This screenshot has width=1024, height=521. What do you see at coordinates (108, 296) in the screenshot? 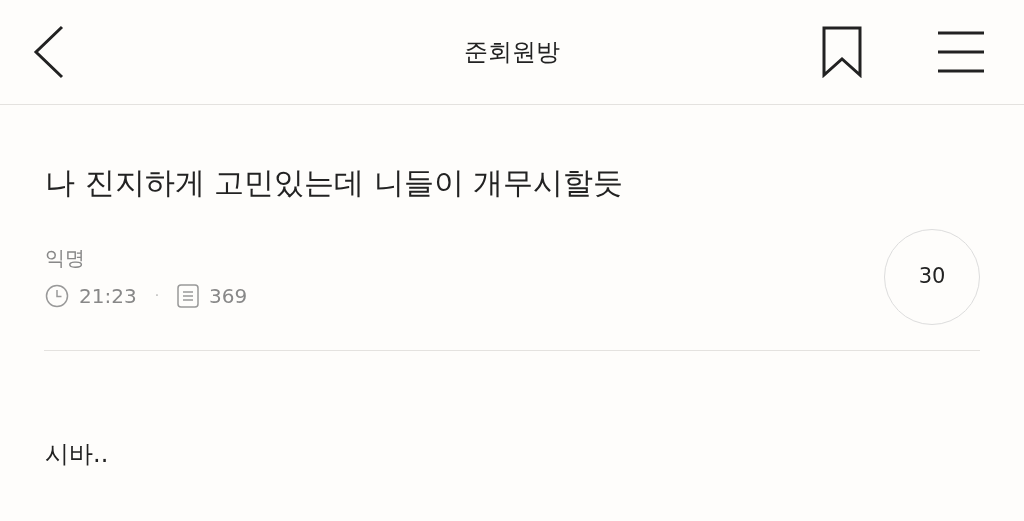
I see `post-time: 21:23` at bounding box center [108, 296].